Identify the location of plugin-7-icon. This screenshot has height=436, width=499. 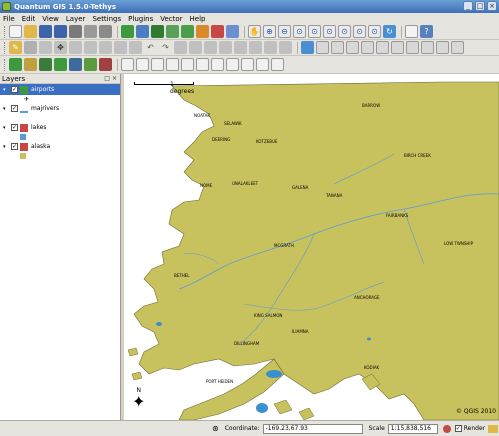
(105, 64).